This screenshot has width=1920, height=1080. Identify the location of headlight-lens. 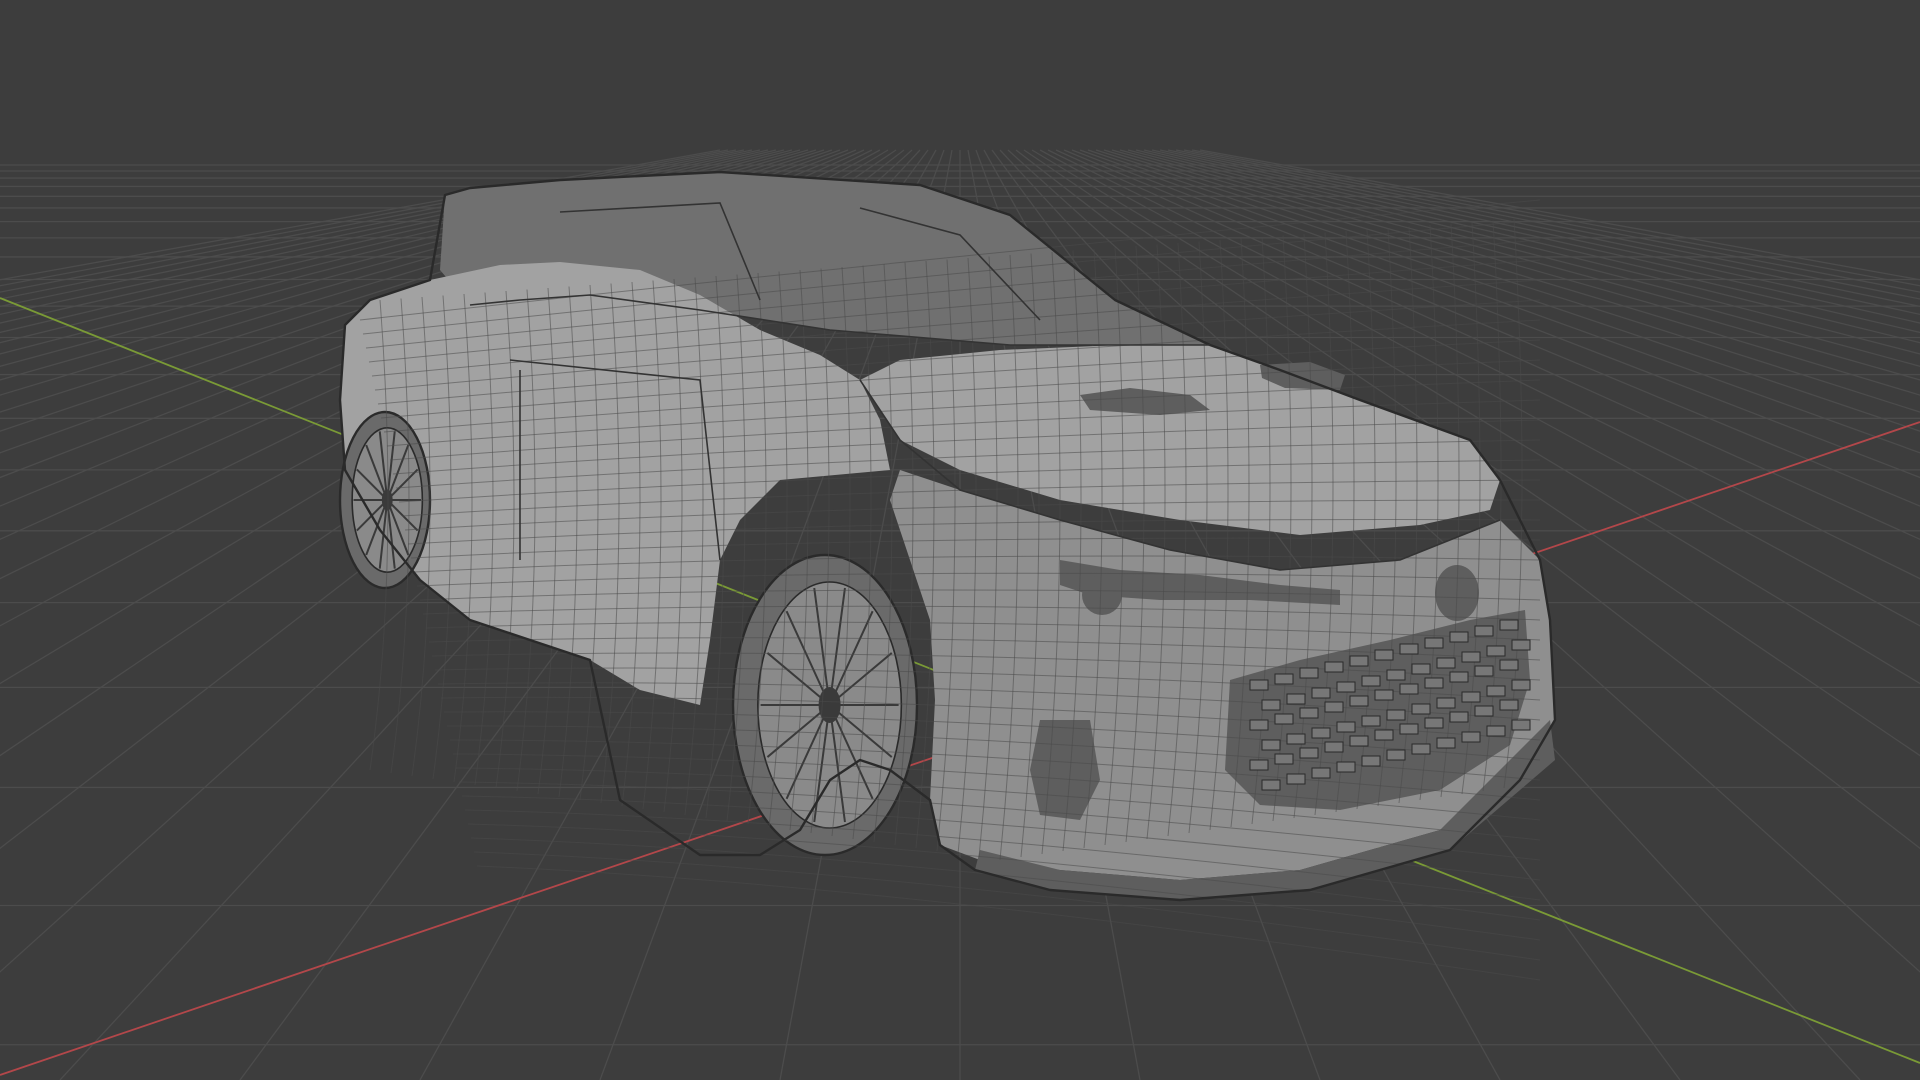
(1102, 595).